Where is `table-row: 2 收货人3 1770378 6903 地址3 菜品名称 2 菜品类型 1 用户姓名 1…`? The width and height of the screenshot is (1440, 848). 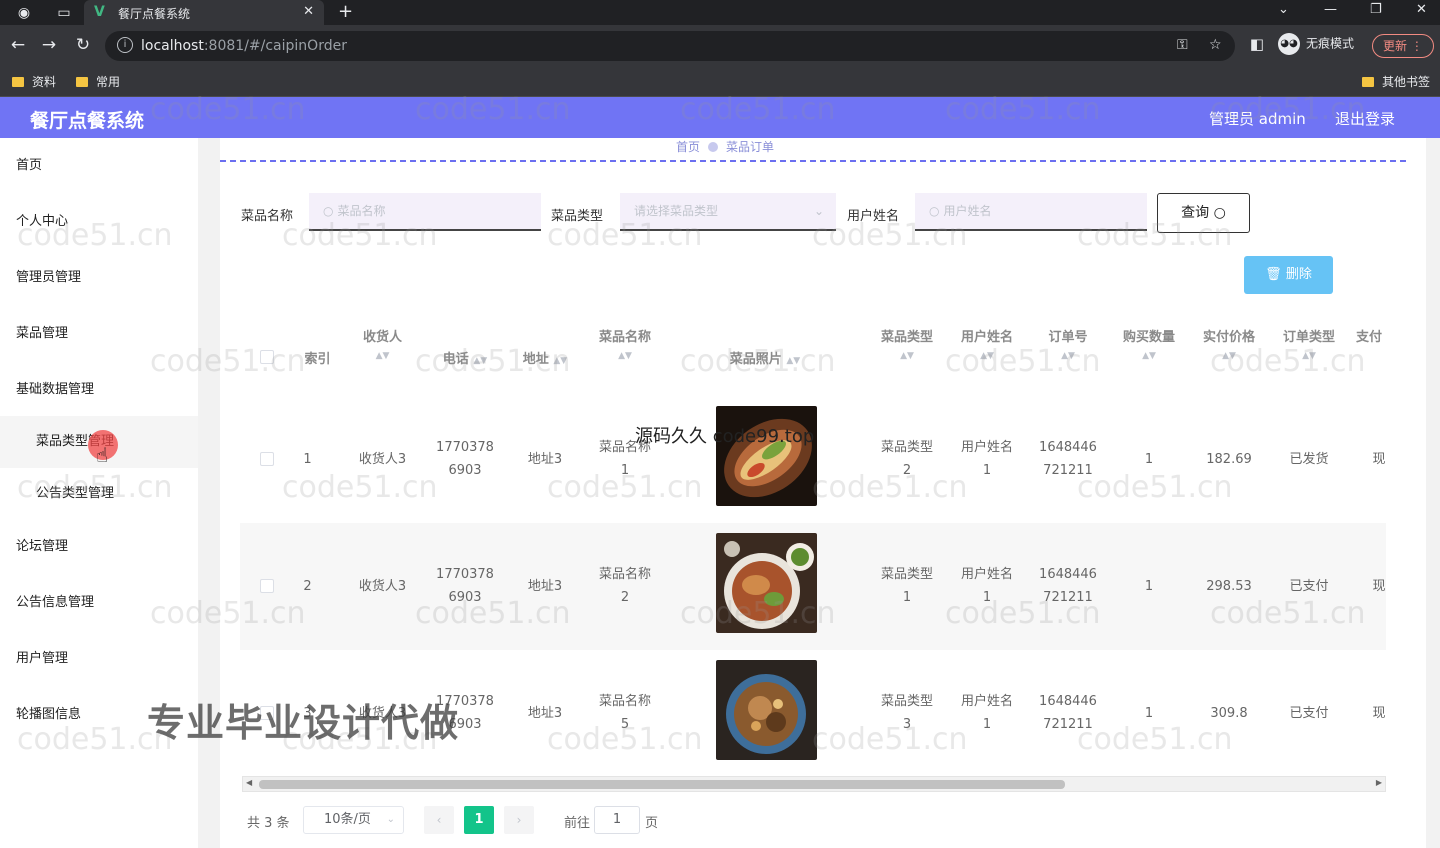
table-row: 2 收货人3 1770378 6903 地址3 菜品名称 2 菜品类型 1 用户姓名 1… is located at coordinates (813, 586).